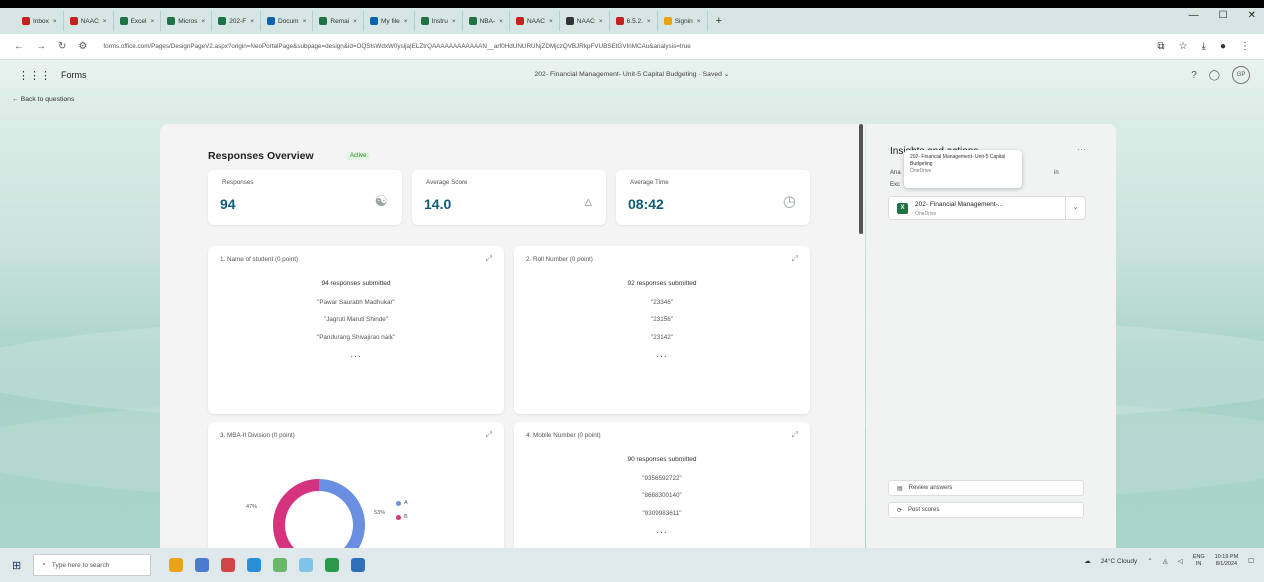 Image resolution: width=1264 pixels, height=582 pixels. I want to click on tab-label: NBA-, so click(487, 21).